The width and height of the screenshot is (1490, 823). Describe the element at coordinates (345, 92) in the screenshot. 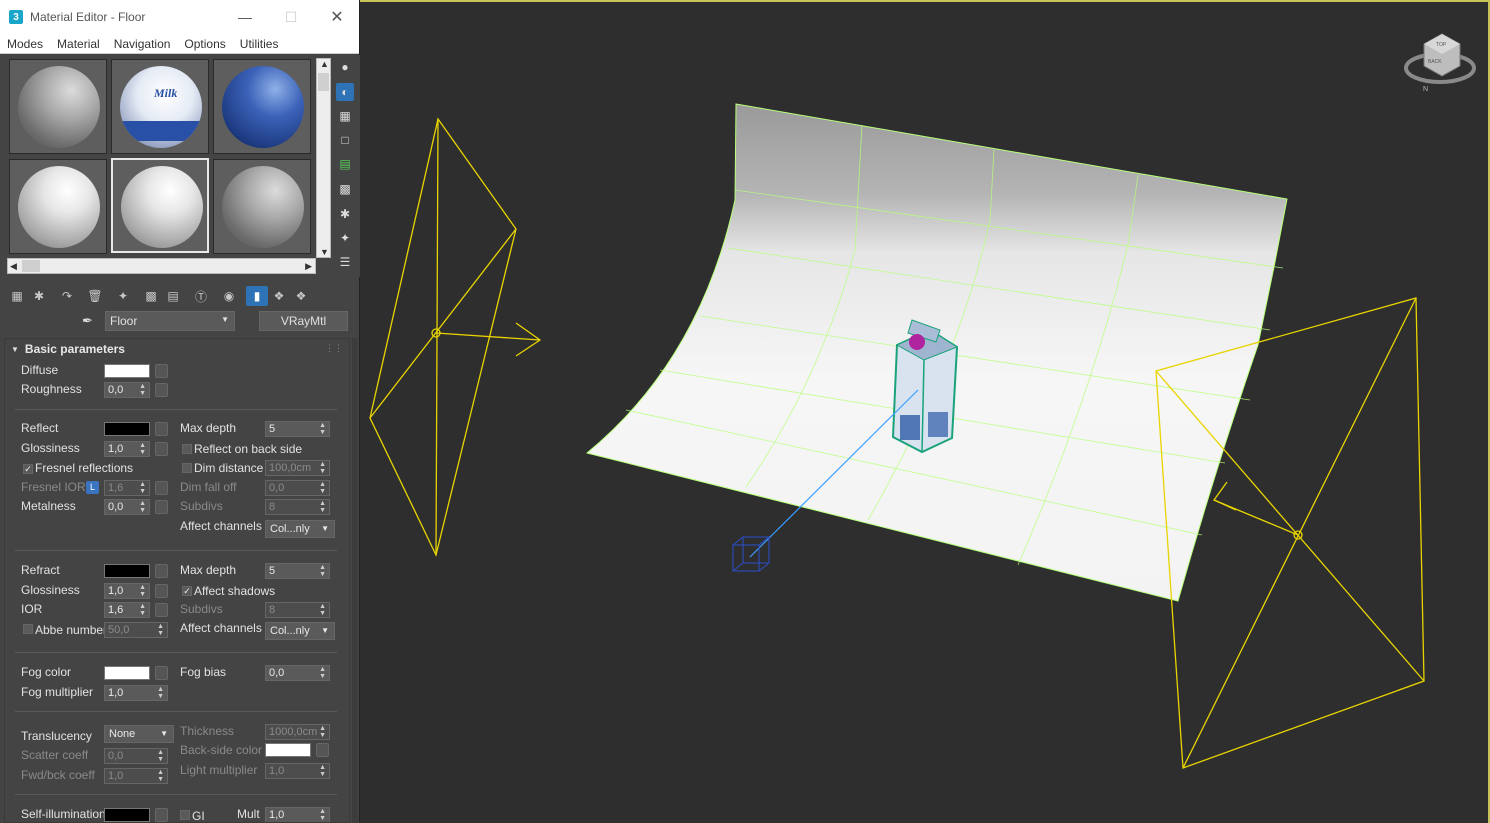

I see `backlight-icon: ◐` at that location.